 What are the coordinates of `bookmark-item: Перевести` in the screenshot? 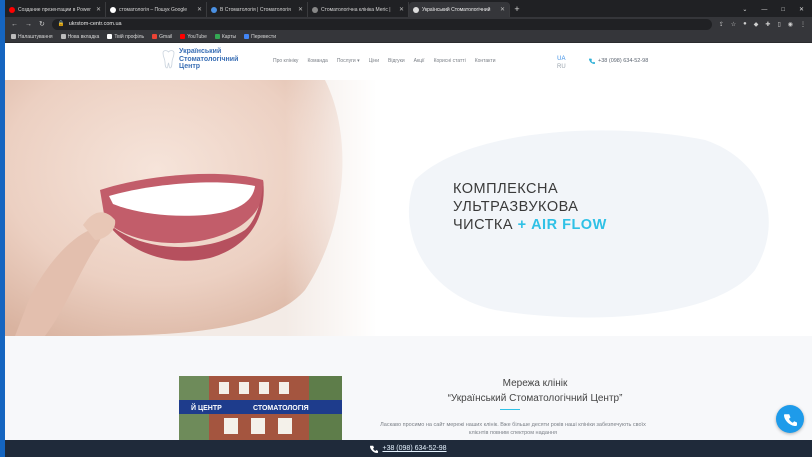 It's located at (260, 37).